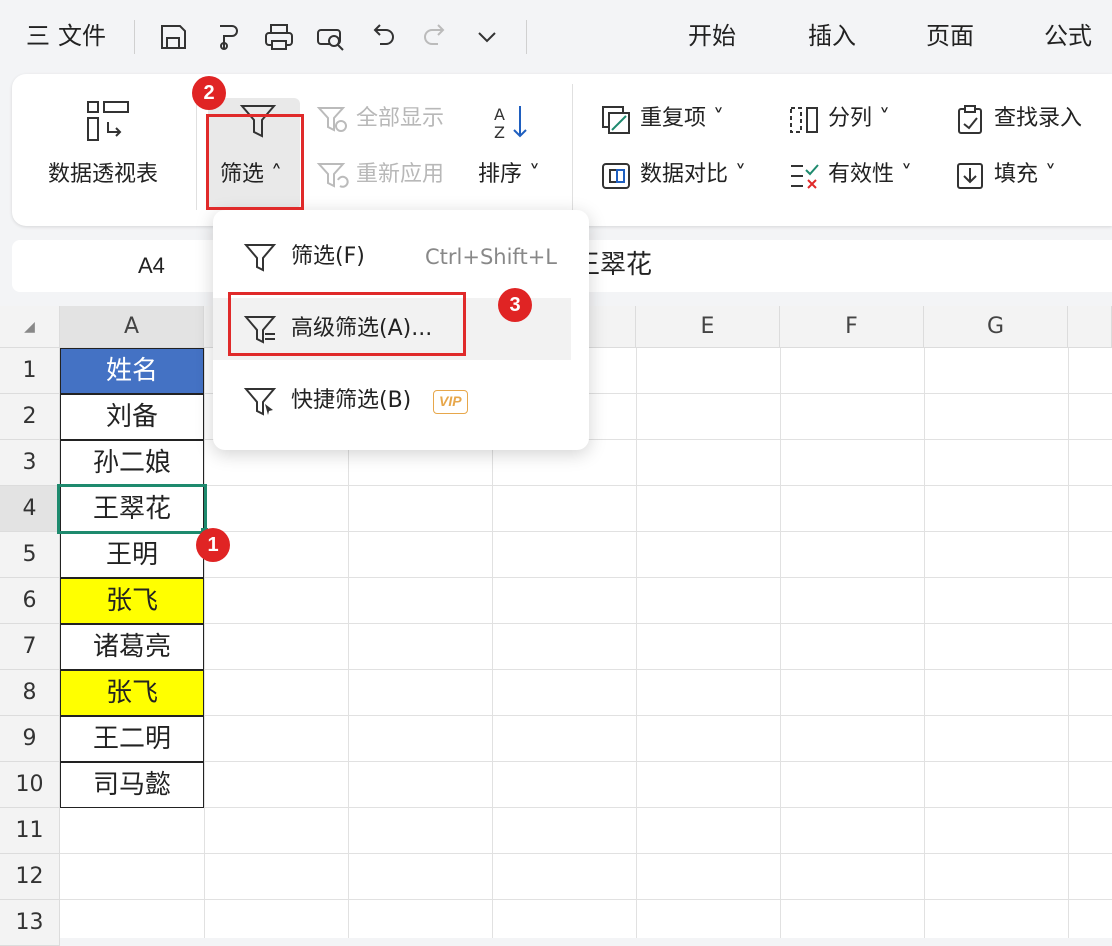  What do you see at coordinates (328, 256) in the screenshot?
I see `menu-item-label: 筛选(F)` at bounding box center [328, 256].